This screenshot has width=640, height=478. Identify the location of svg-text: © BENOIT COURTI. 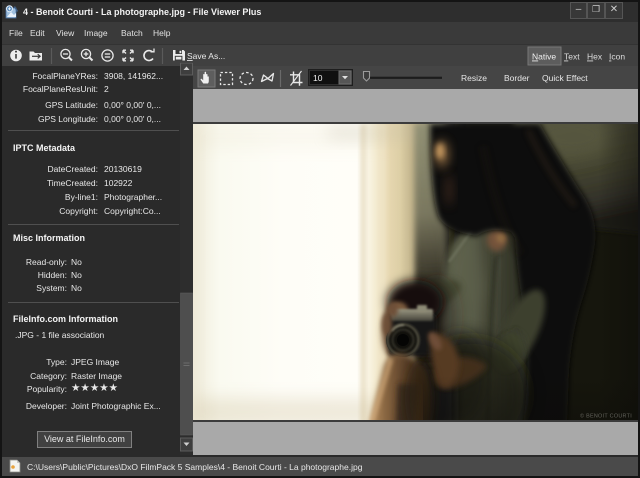
(606, 416).